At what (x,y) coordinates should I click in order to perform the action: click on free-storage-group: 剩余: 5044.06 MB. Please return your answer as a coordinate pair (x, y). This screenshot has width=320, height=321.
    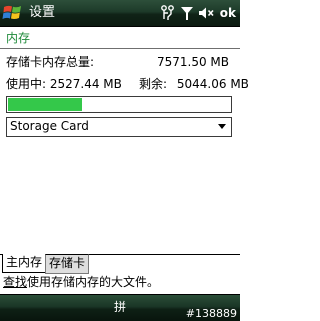
    Looking at the image, I should click on (194, 84).